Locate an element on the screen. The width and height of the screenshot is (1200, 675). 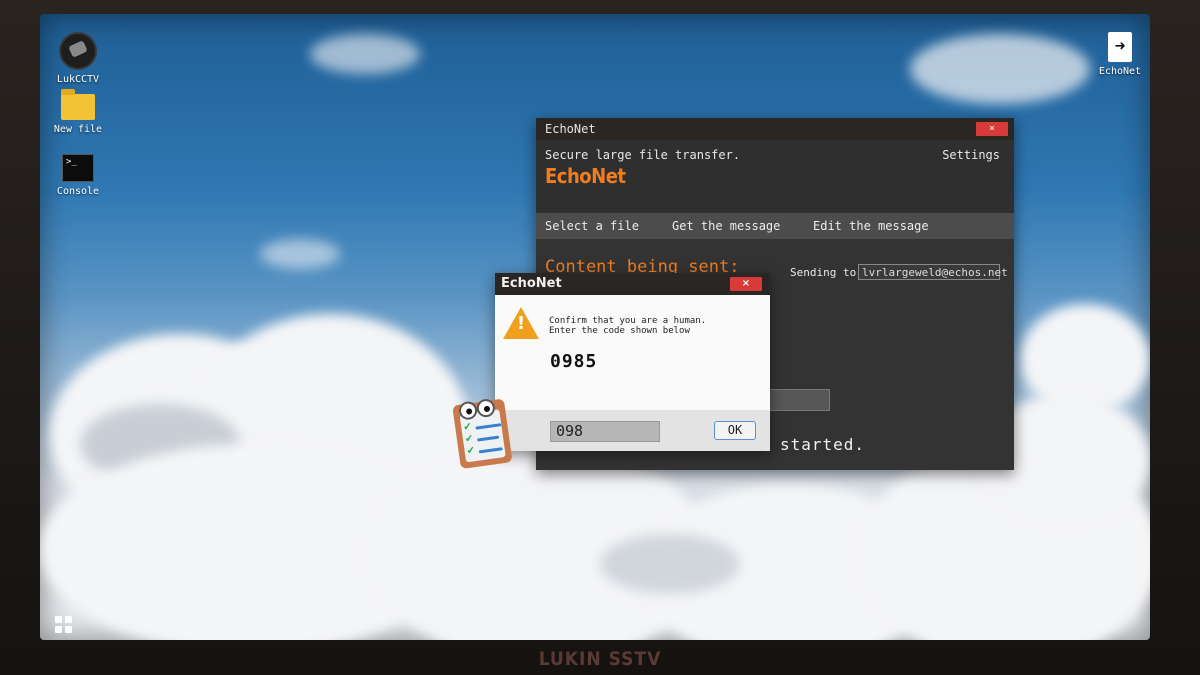
message-line: Confirm that you are a human. is located at coordinates (628, 321).